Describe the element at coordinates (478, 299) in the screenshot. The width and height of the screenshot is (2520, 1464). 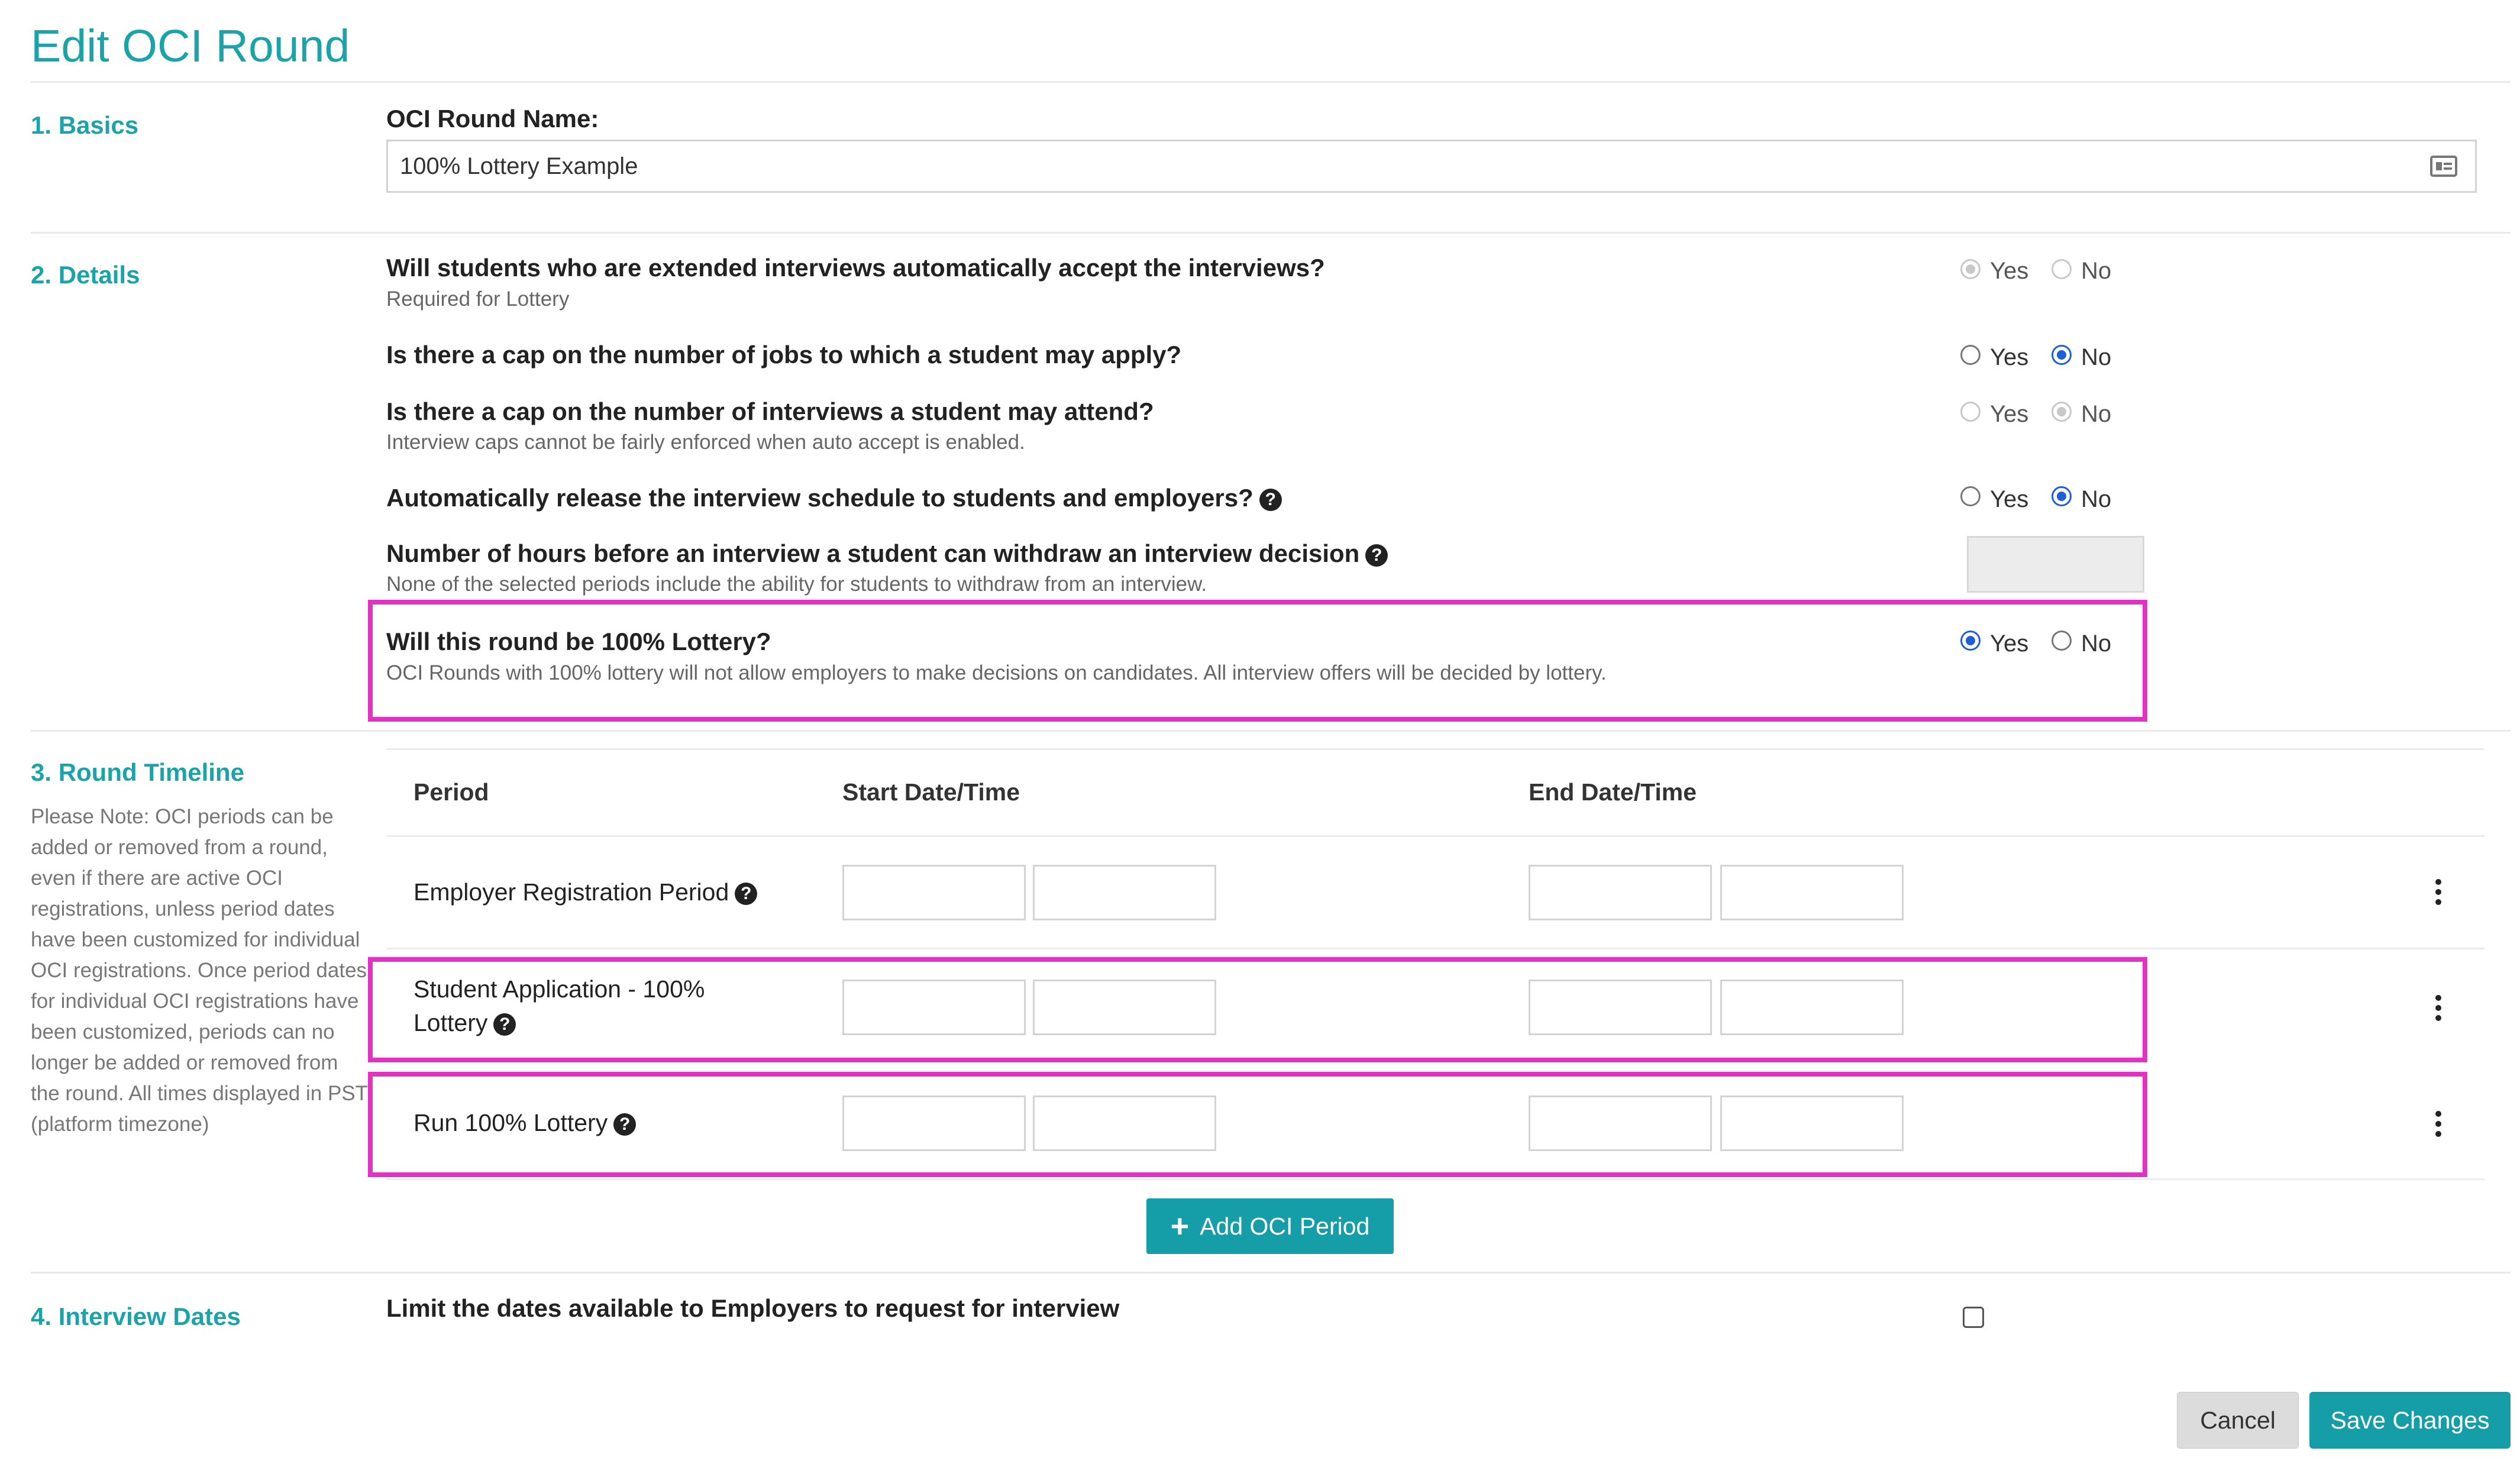
I see `auto-accept-note: Required for Lottery` at that location.